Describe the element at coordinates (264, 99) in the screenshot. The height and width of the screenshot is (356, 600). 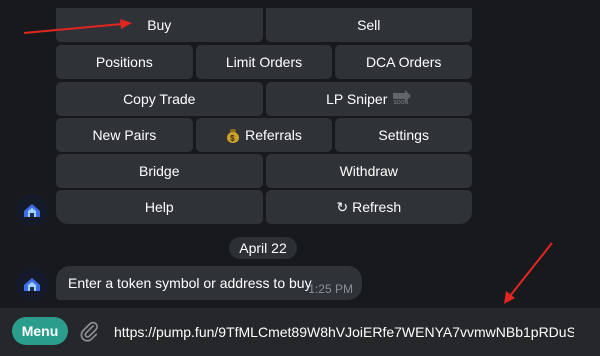
I see `keyboard-row: Copy Trade LP Sniper SOON` at that location.